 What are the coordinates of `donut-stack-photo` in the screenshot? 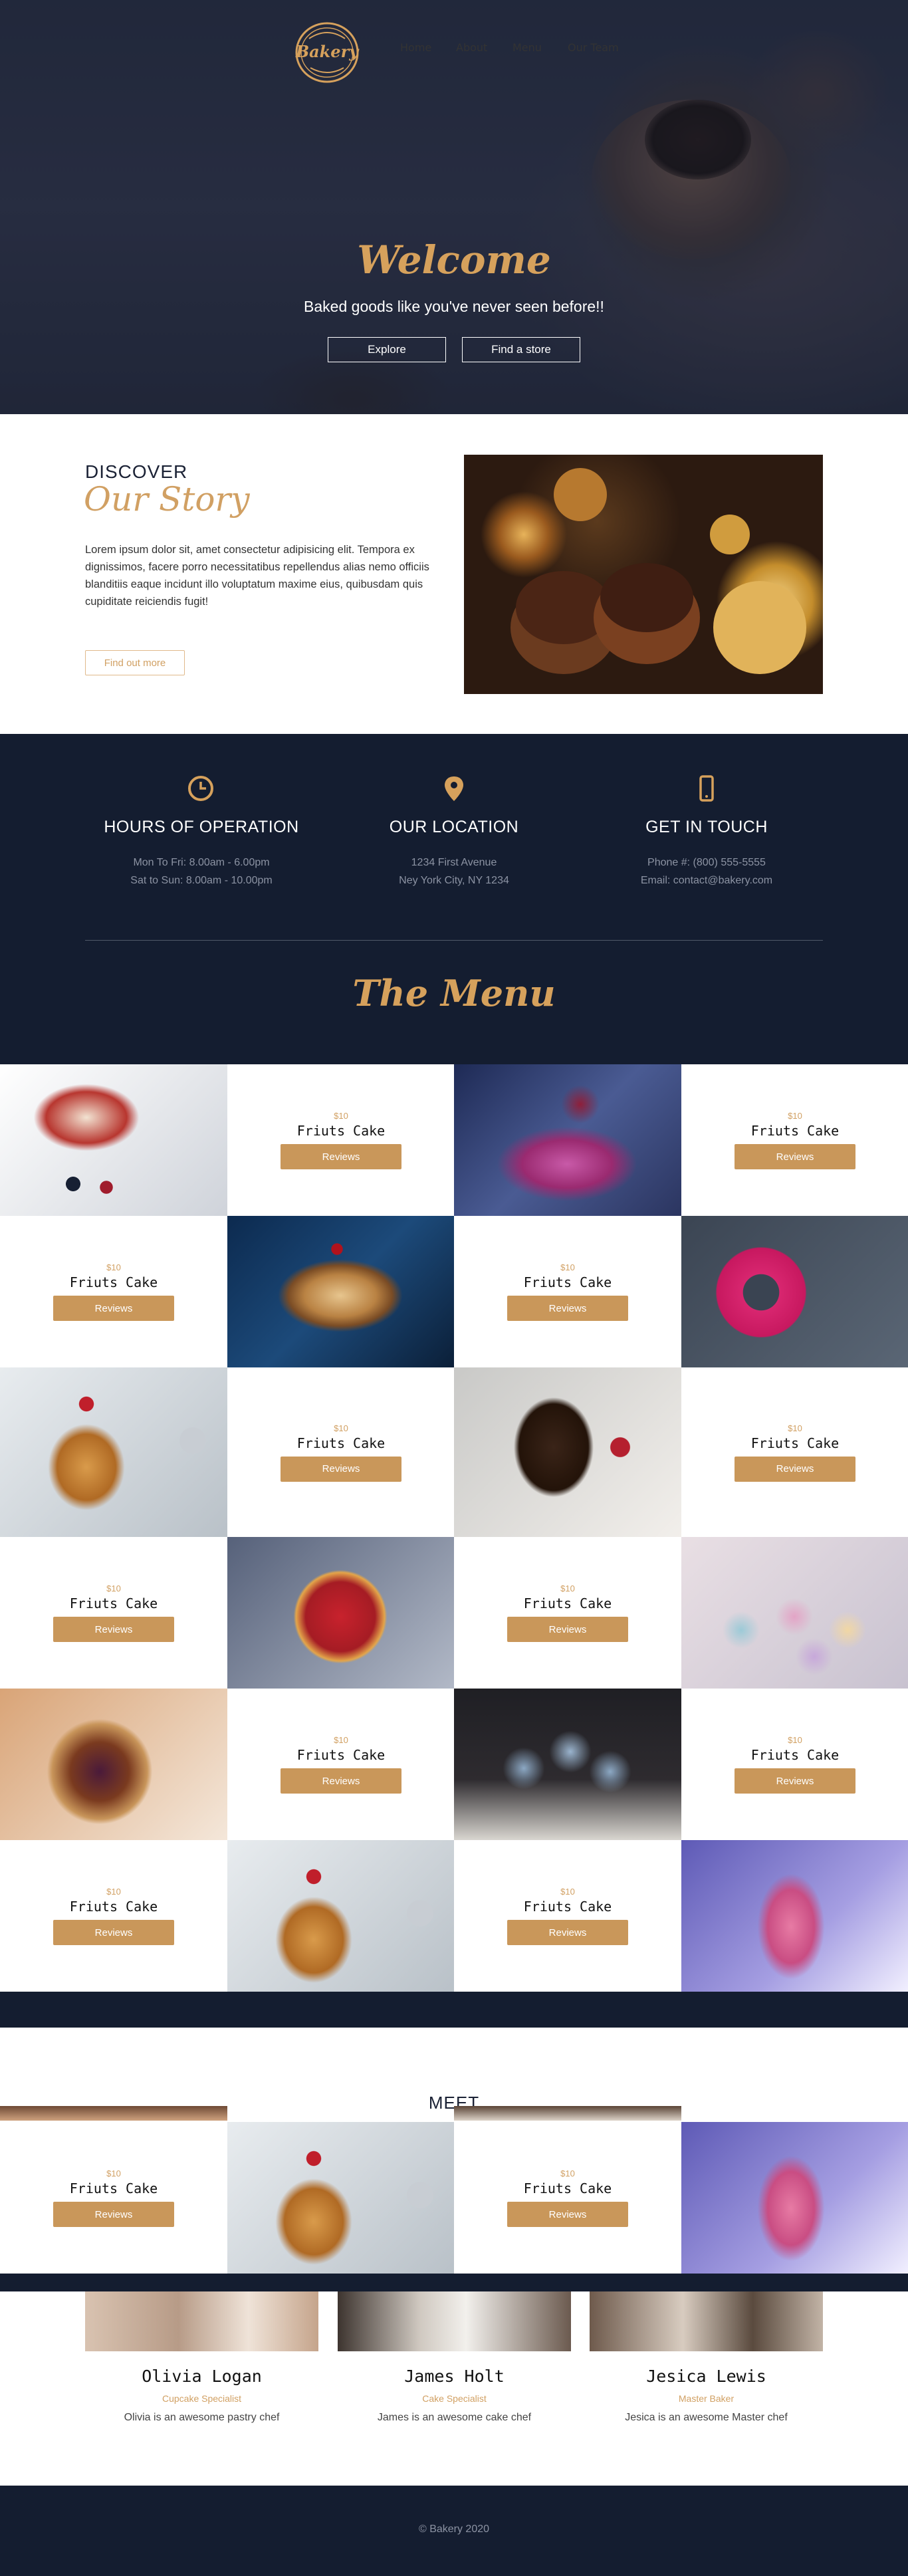 It's located at (794, 1916).